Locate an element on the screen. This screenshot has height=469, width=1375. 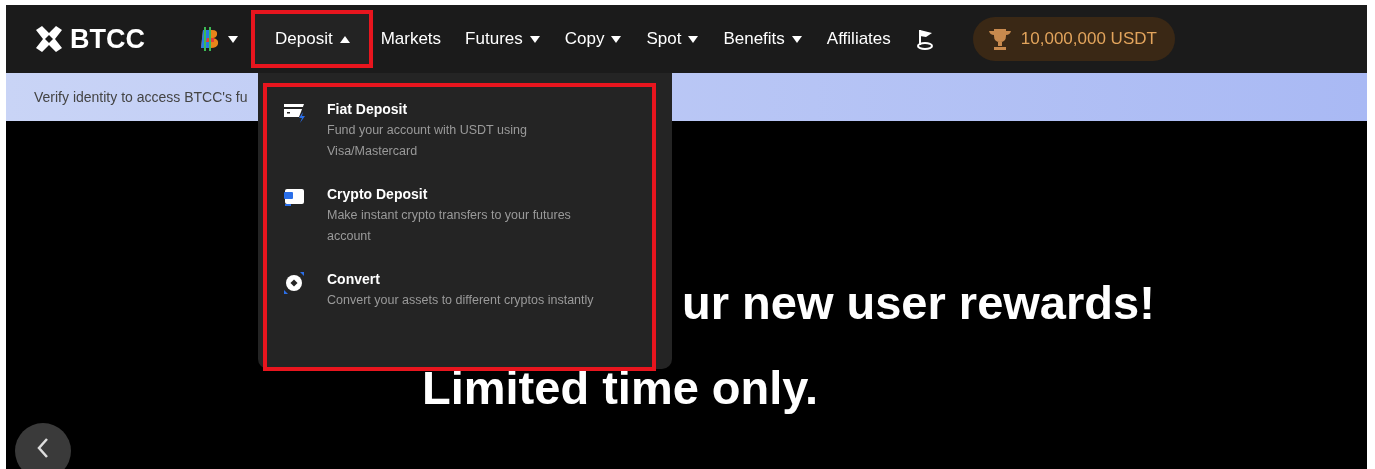
nav-link: Markets is located at coordinates (411, 39).